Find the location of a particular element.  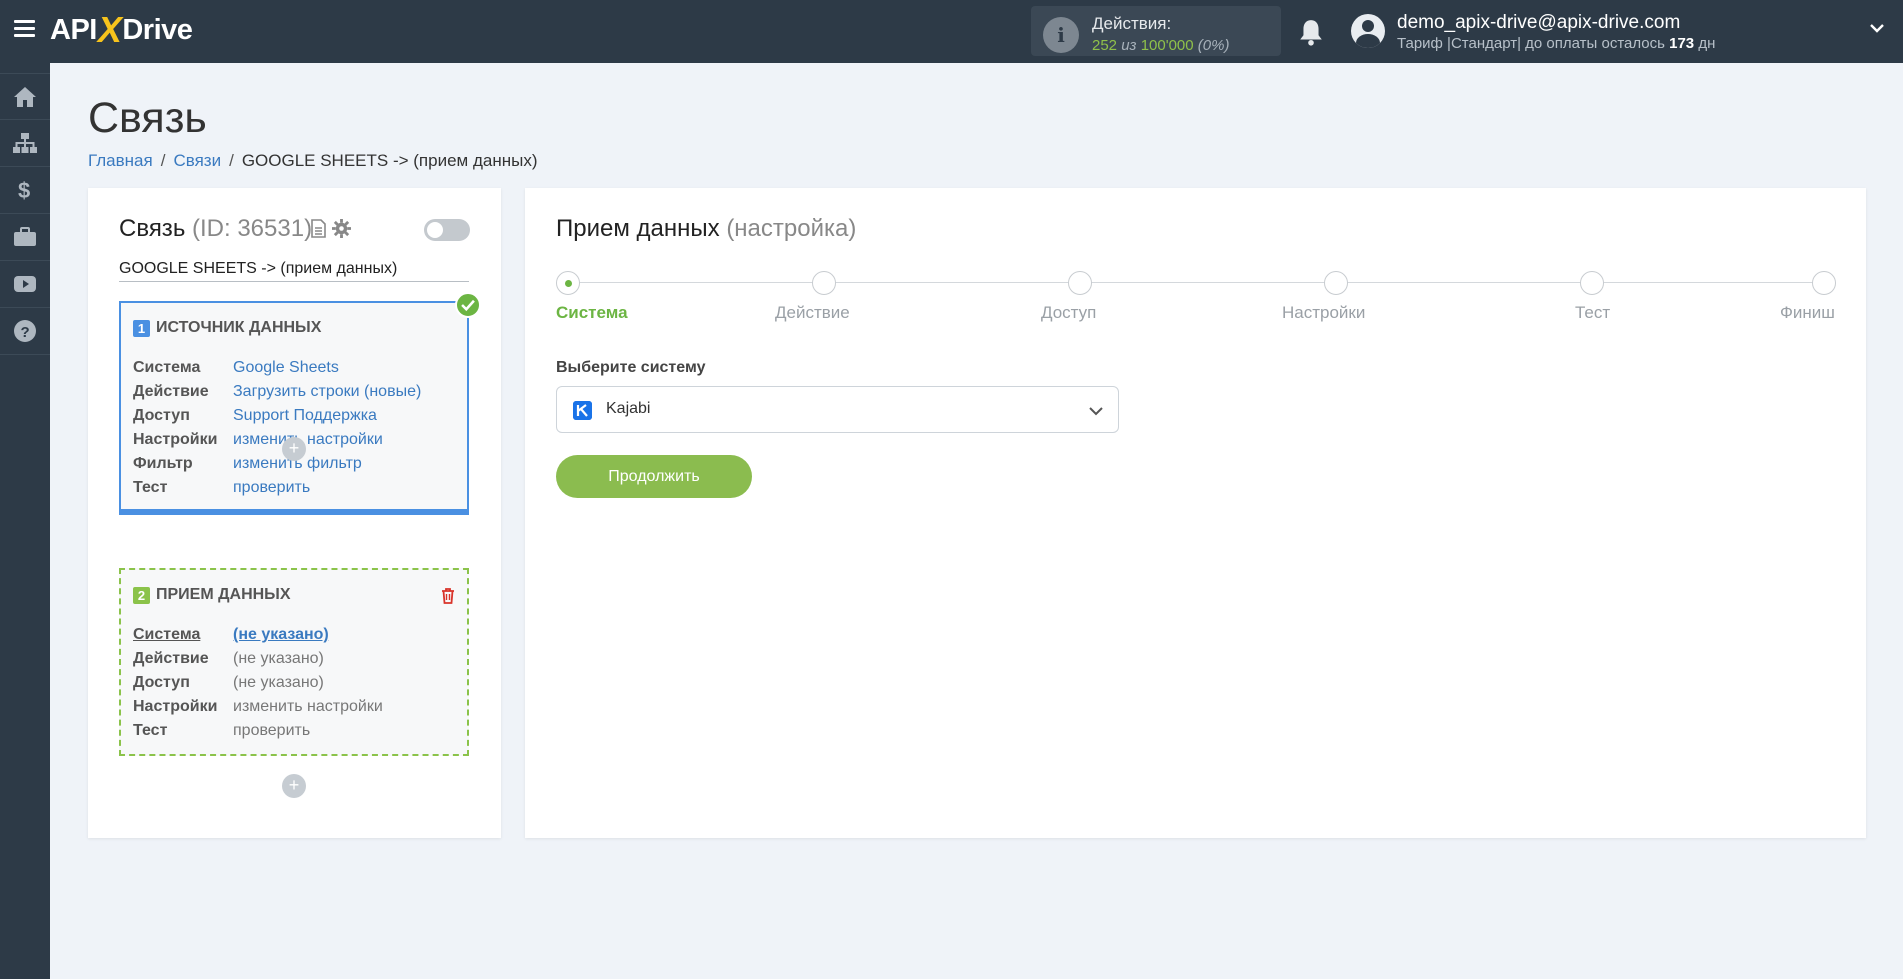

actions-value: 252 из 100'000 (0%) is located at coordinates (1160, 45).